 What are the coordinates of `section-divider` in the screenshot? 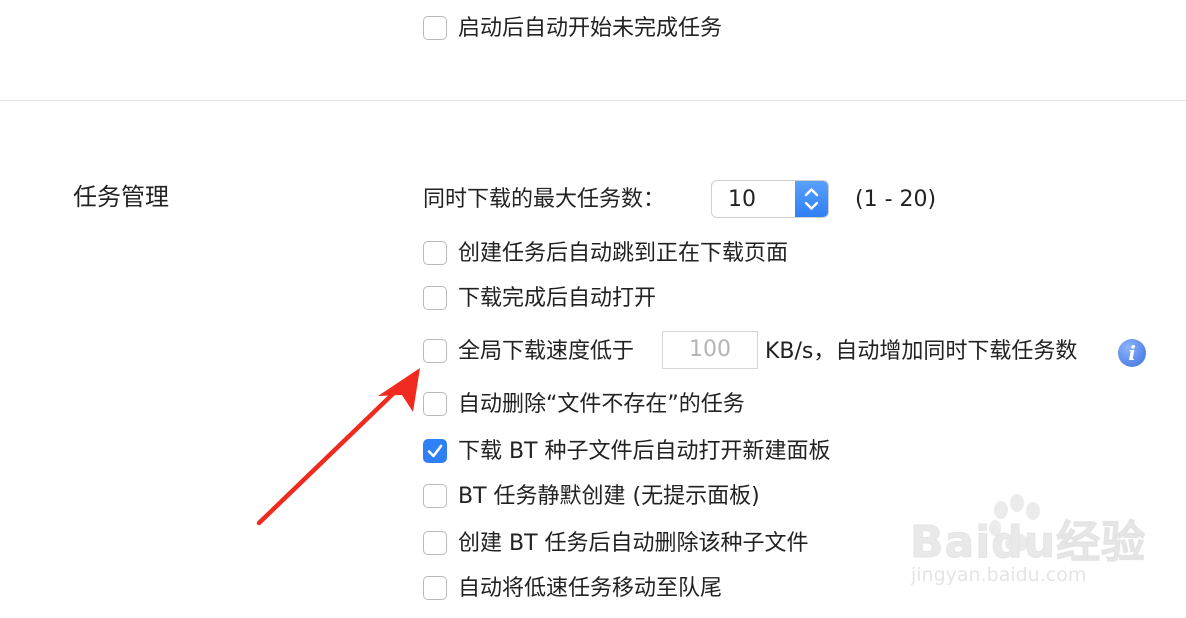 It's located at (593, 100).